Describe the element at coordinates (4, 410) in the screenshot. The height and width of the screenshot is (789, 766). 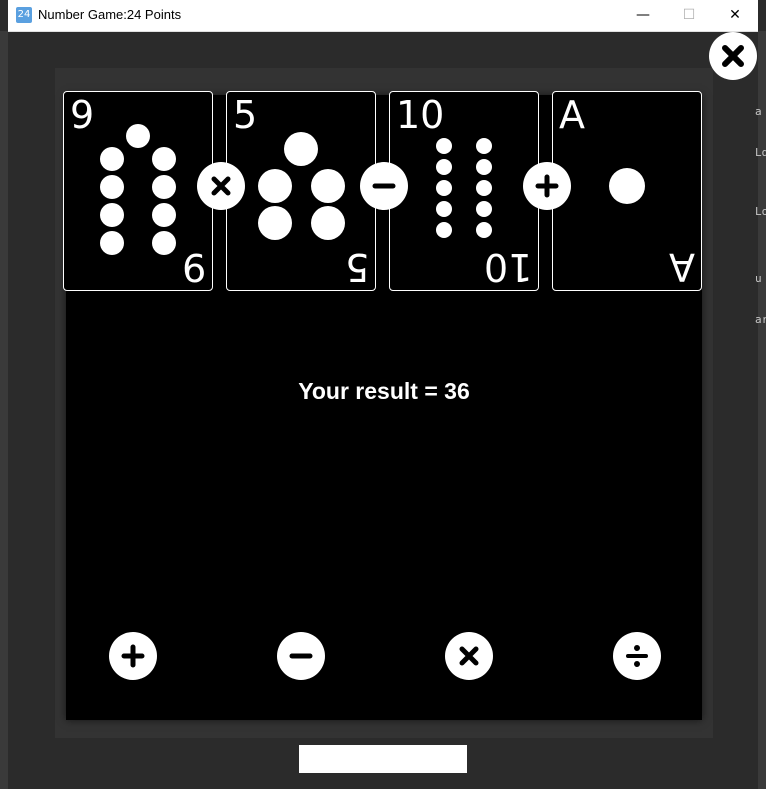
I see `background-edge-left` at that location.